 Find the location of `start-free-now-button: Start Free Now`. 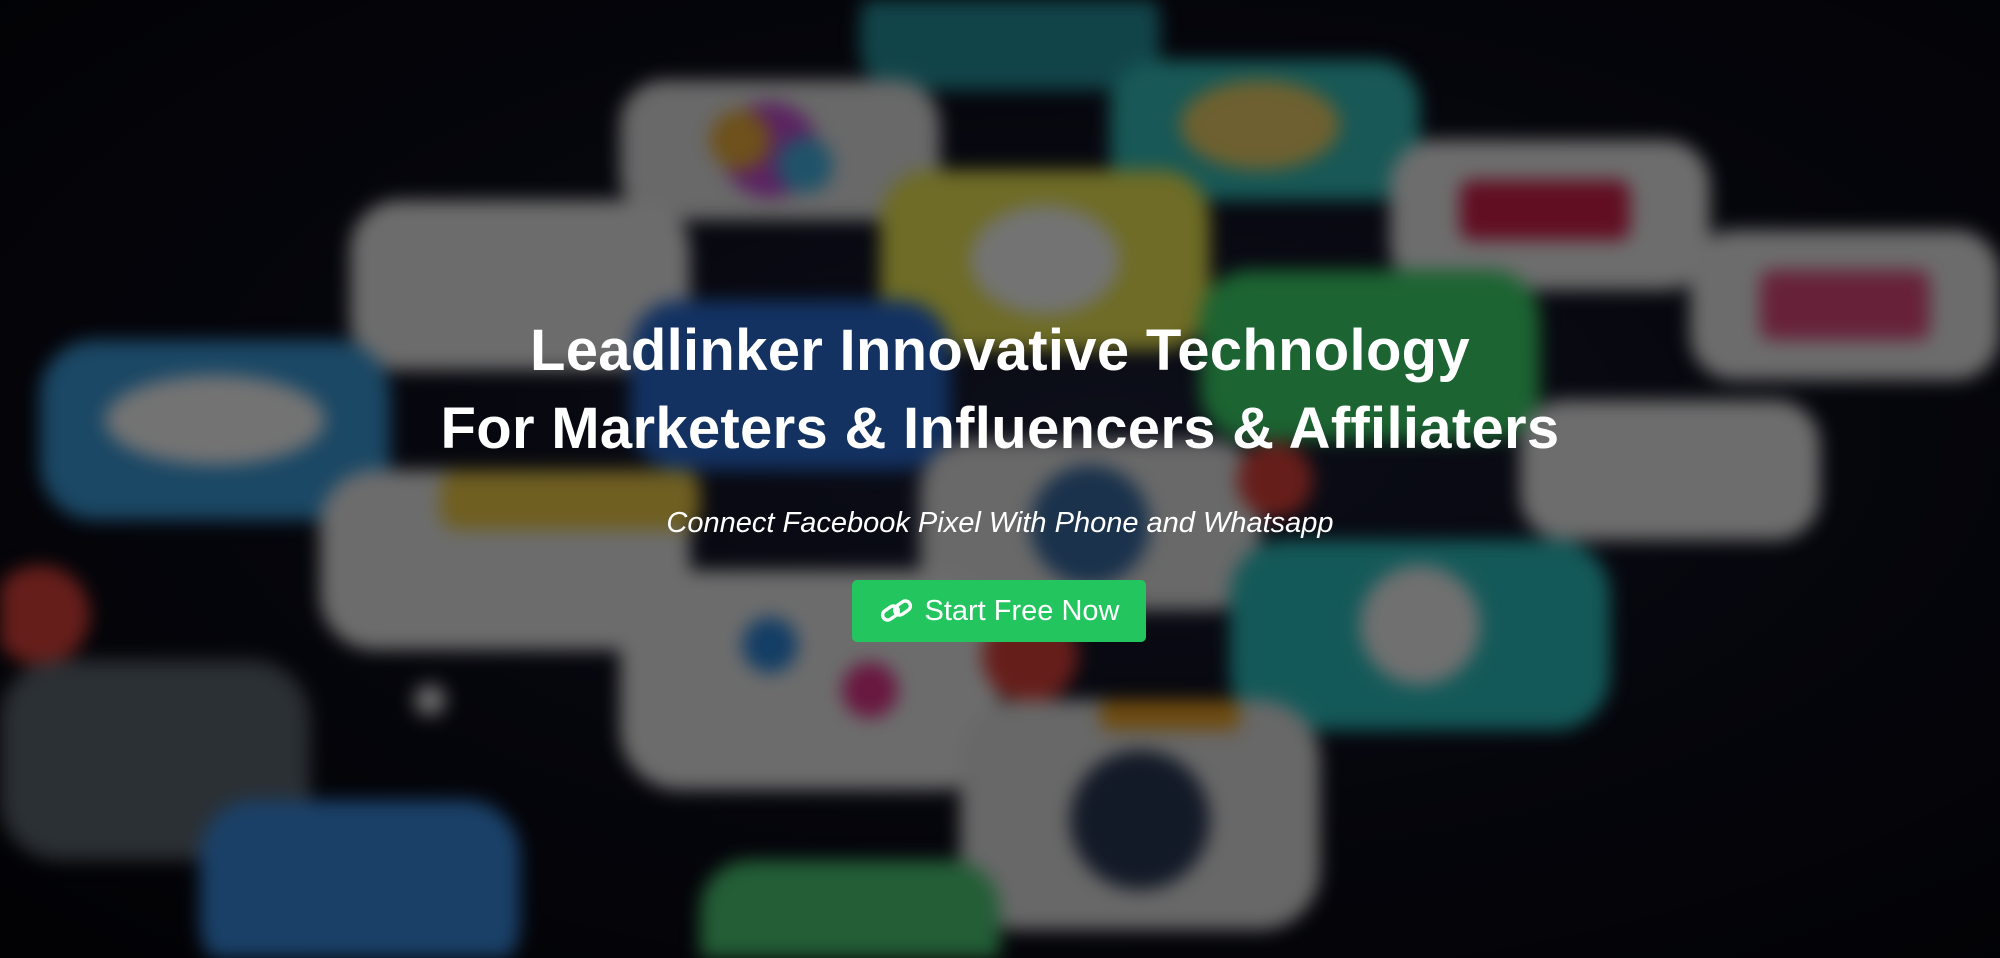

start-free-now-button: Start Free Now is located at coordinates (999, 611).